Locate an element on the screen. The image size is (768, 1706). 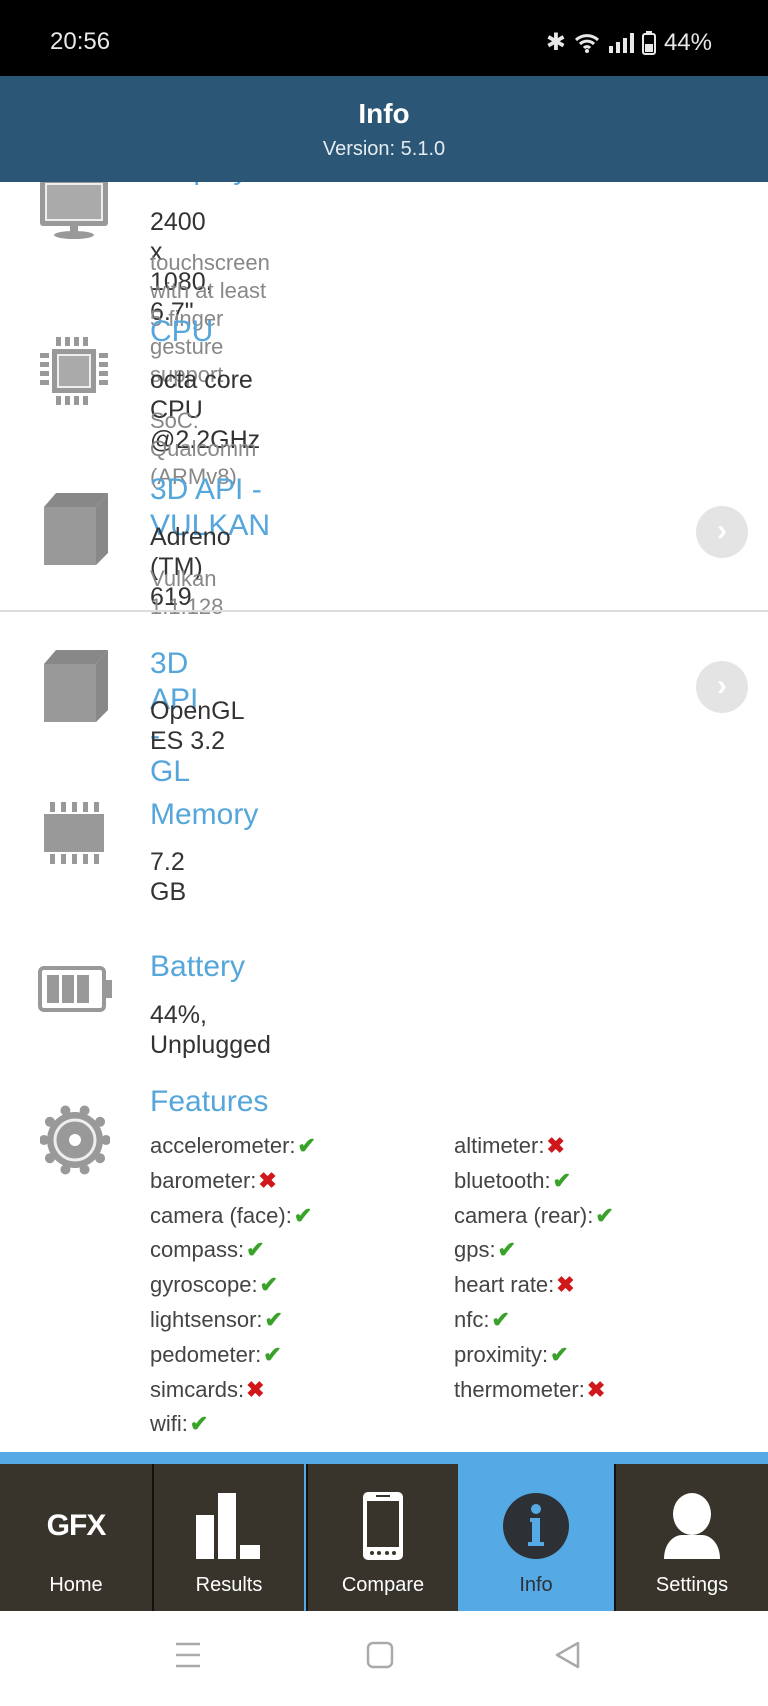
tab-settings: Settings is located at coordinates (691, 1537).